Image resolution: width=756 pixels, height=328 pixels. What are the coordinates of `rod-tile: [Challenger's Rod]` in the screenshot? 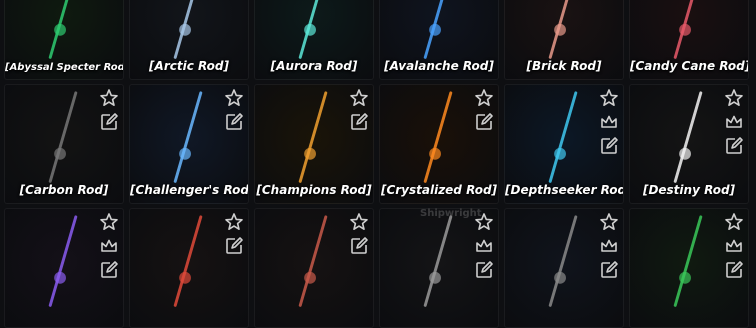 It's located at (189, 144).